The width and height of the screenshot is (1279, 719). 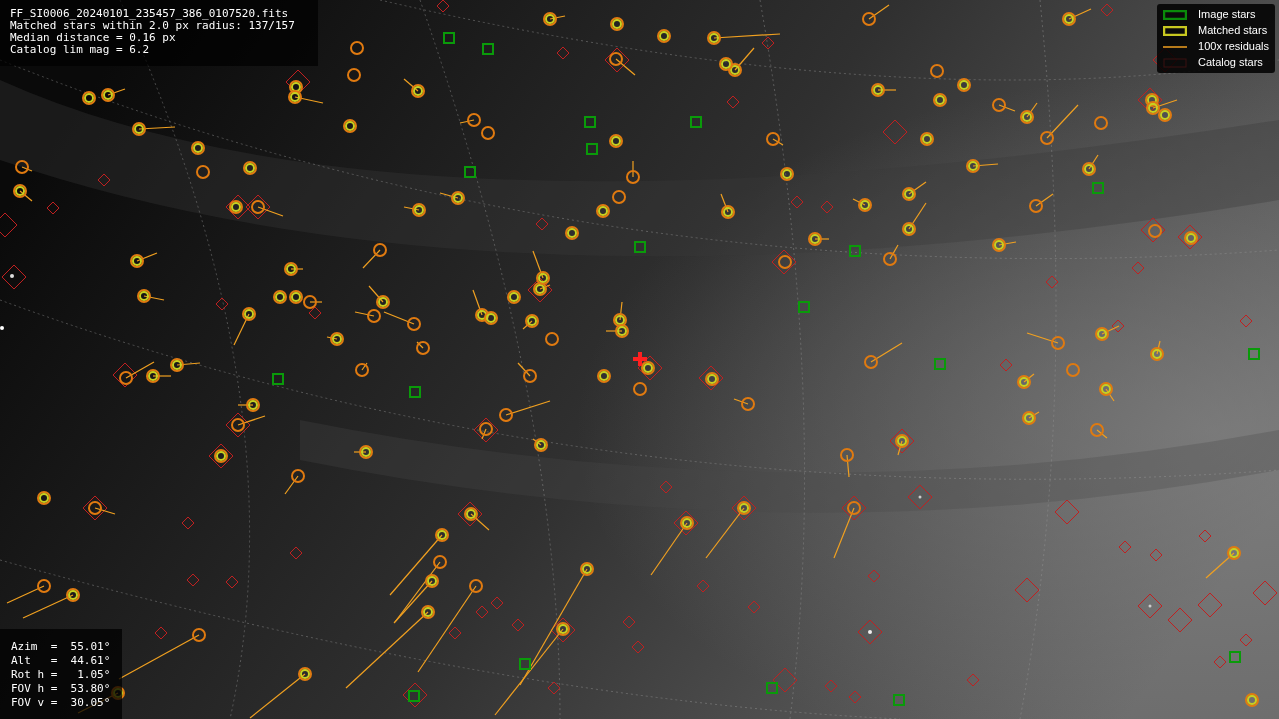 I want to click on legend-label: Image stars, so click(x=1227, y=15).